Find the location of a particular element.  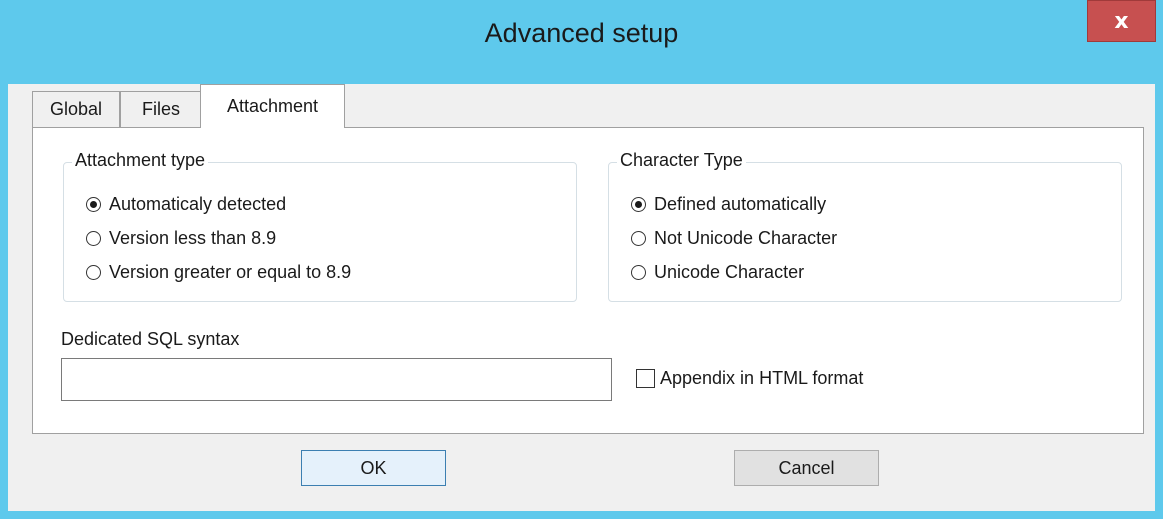

tab-attachment: Attachment is located at coordinates (272, 106).